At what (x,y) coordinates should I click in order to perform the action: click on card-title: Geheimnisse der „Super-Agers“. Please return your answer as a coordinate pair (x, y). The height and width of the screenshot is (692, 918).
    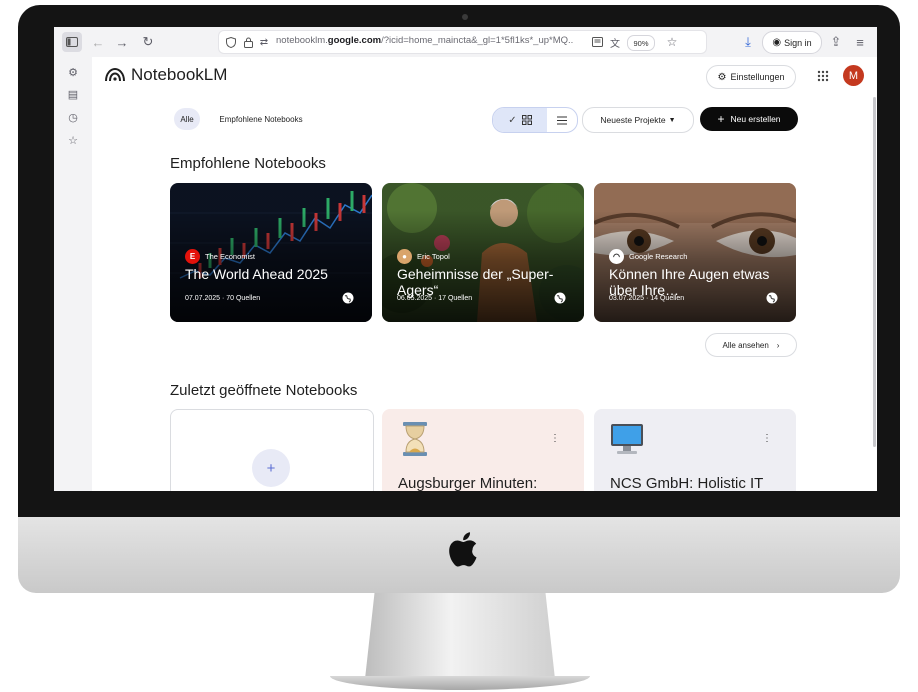
    Looking at the image, I should click on (475, 282).